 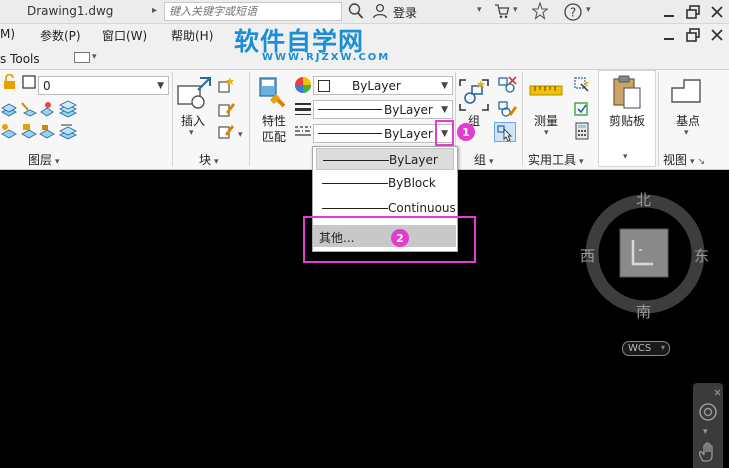 I want to click on group-selection-toggle-icon, so click(x=505, y=132).